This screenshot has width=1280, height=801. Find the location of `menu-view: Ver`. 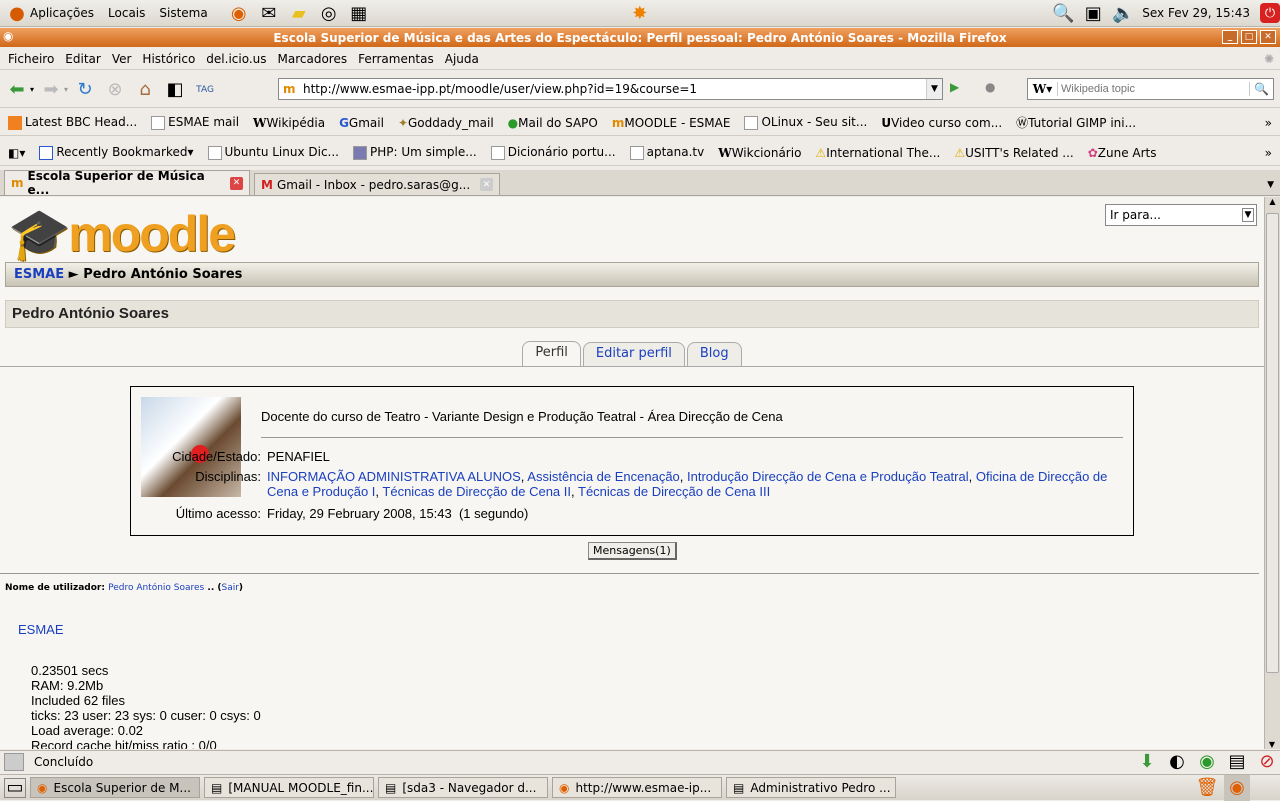

menu-view: Ver is located at coordinates (122, 59).